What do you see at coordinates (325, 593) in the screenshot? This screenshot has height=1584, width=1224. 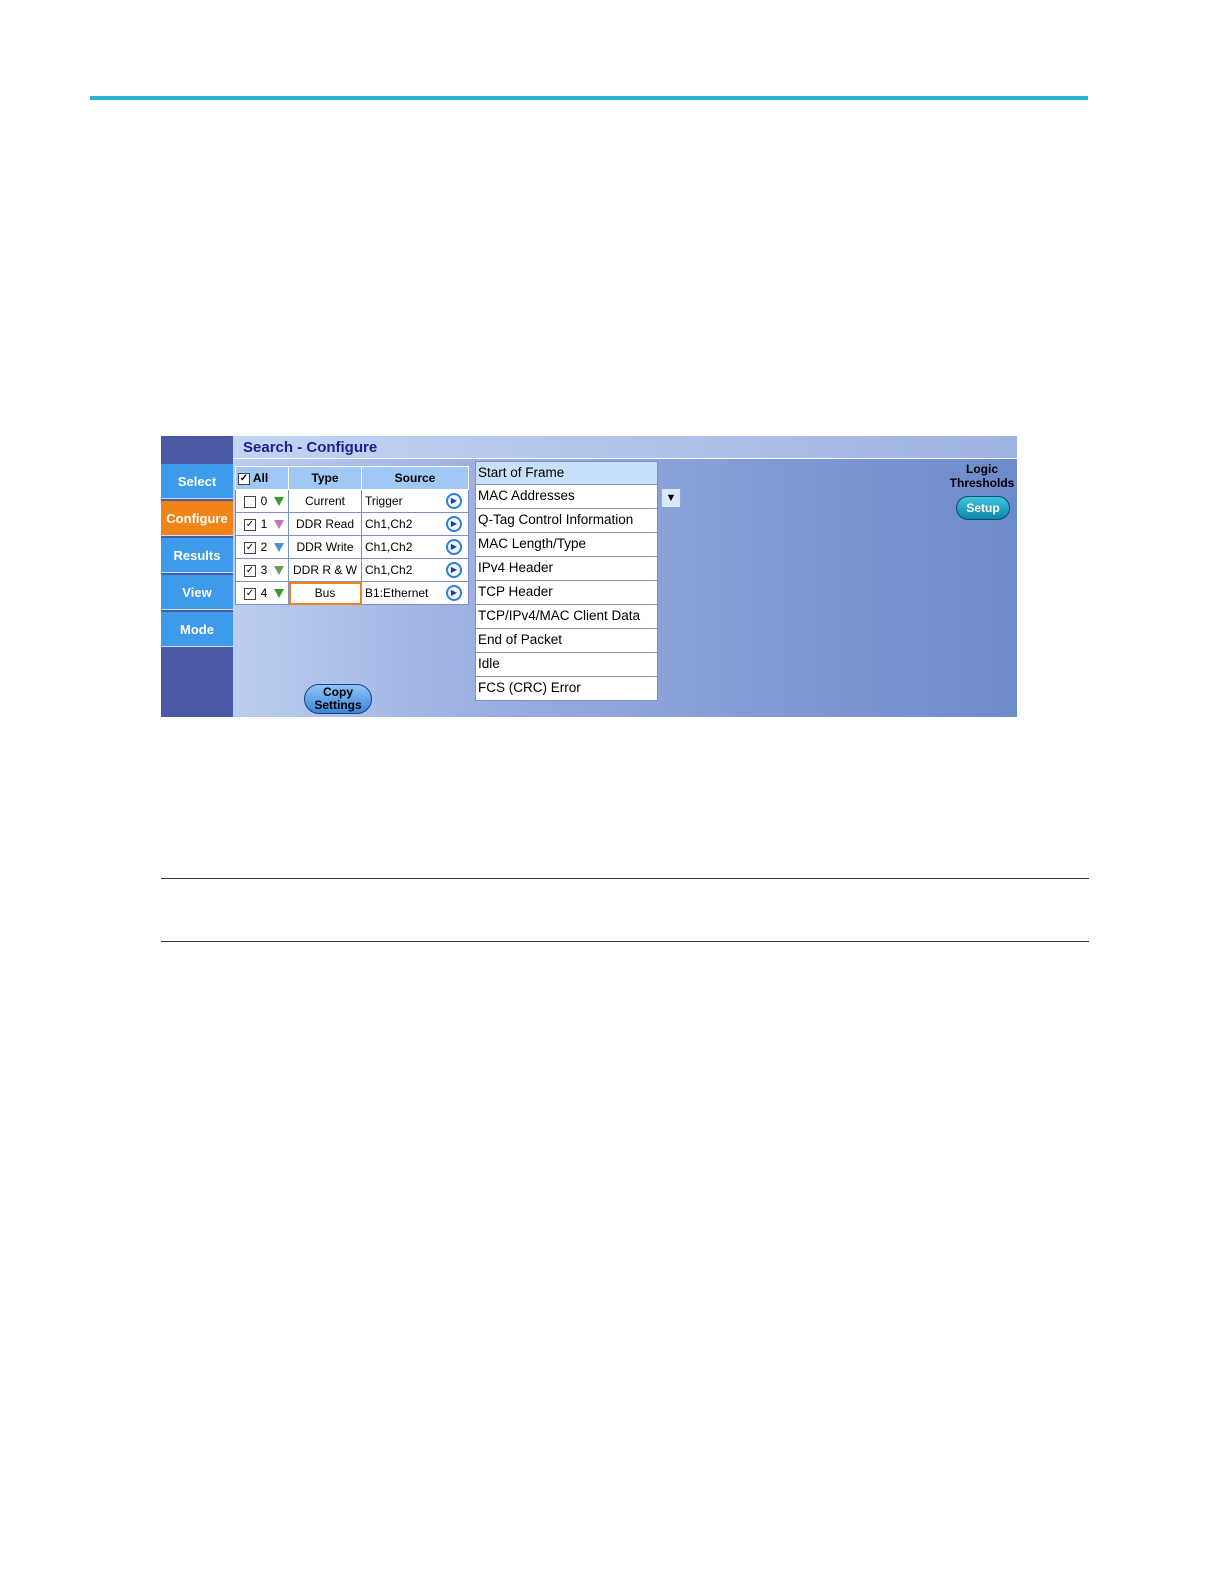 I see `row-type: Bus` at bounding box center [325, 593].